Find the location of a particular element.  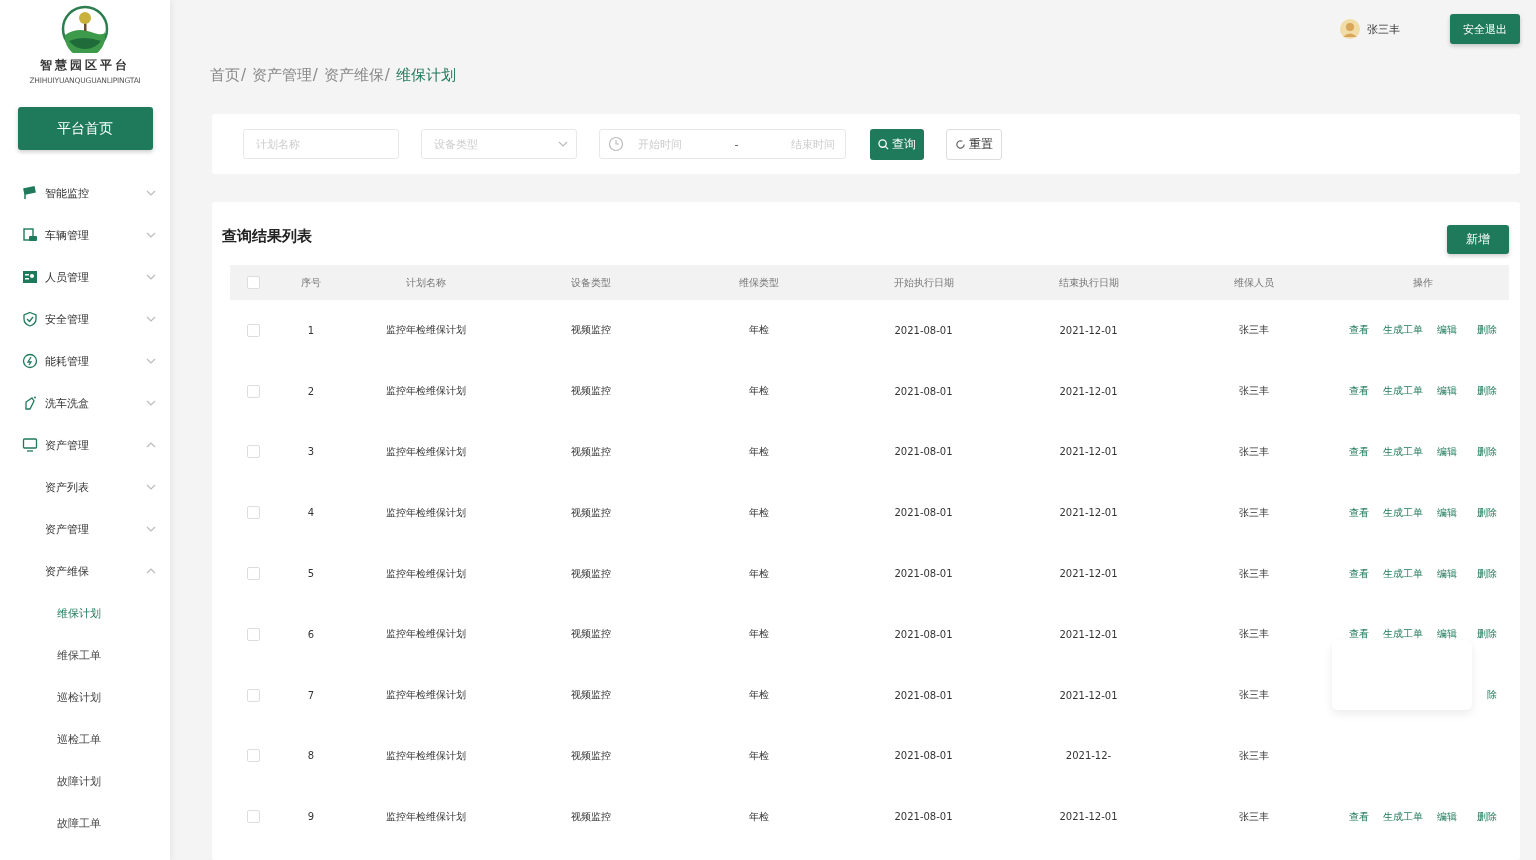

table-cell-text: 4 is located at coordinates (311, 513).